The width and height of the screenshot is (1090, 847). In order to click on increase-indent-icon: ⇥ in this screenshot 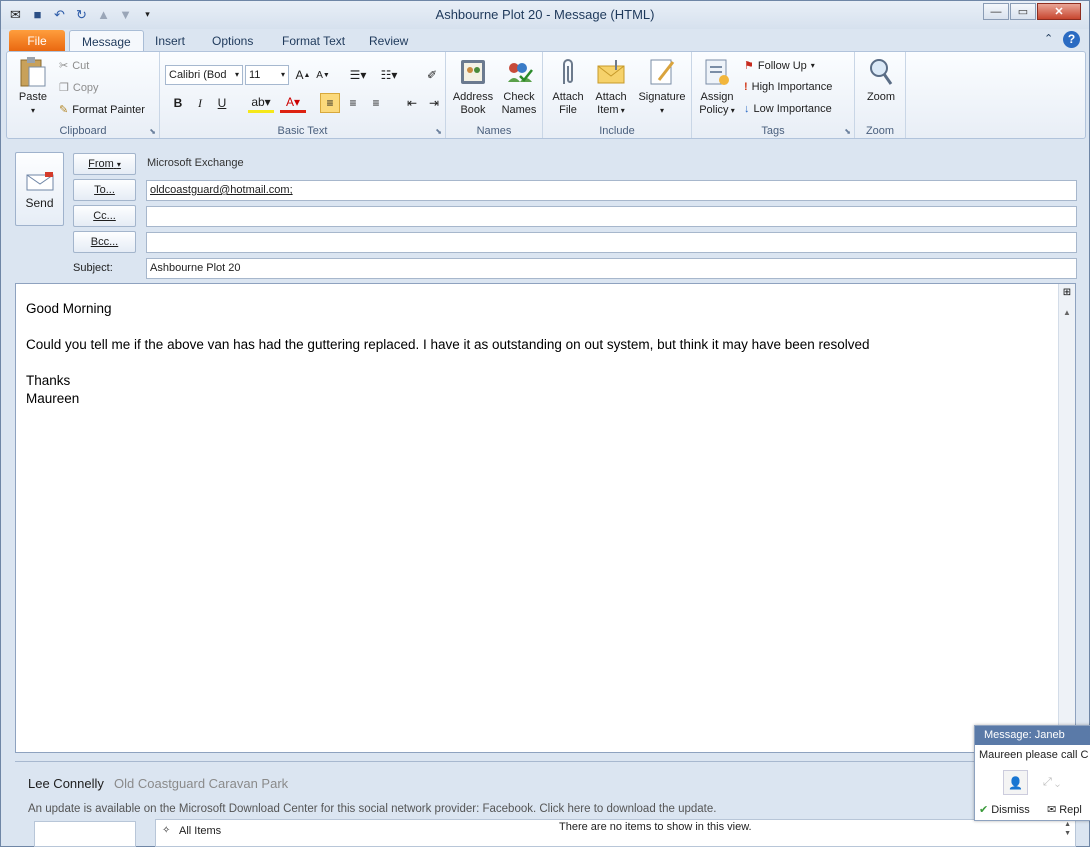, I will do `click(434, 103)`.